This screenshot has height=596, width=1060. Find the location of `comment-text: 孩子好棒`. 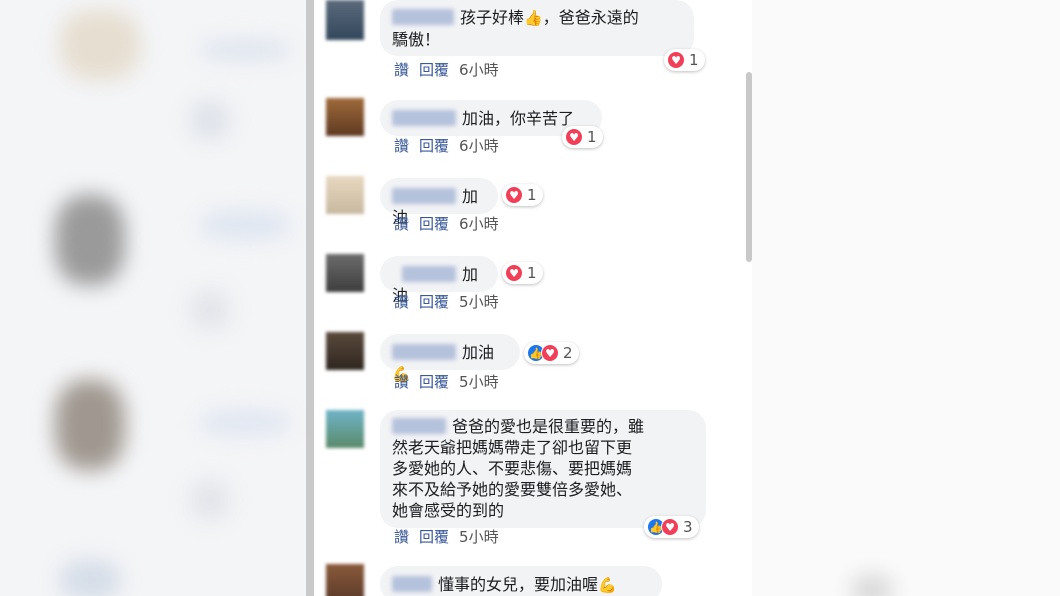

comment-text: 孩子好棒 is located at coordinates (492, 17).